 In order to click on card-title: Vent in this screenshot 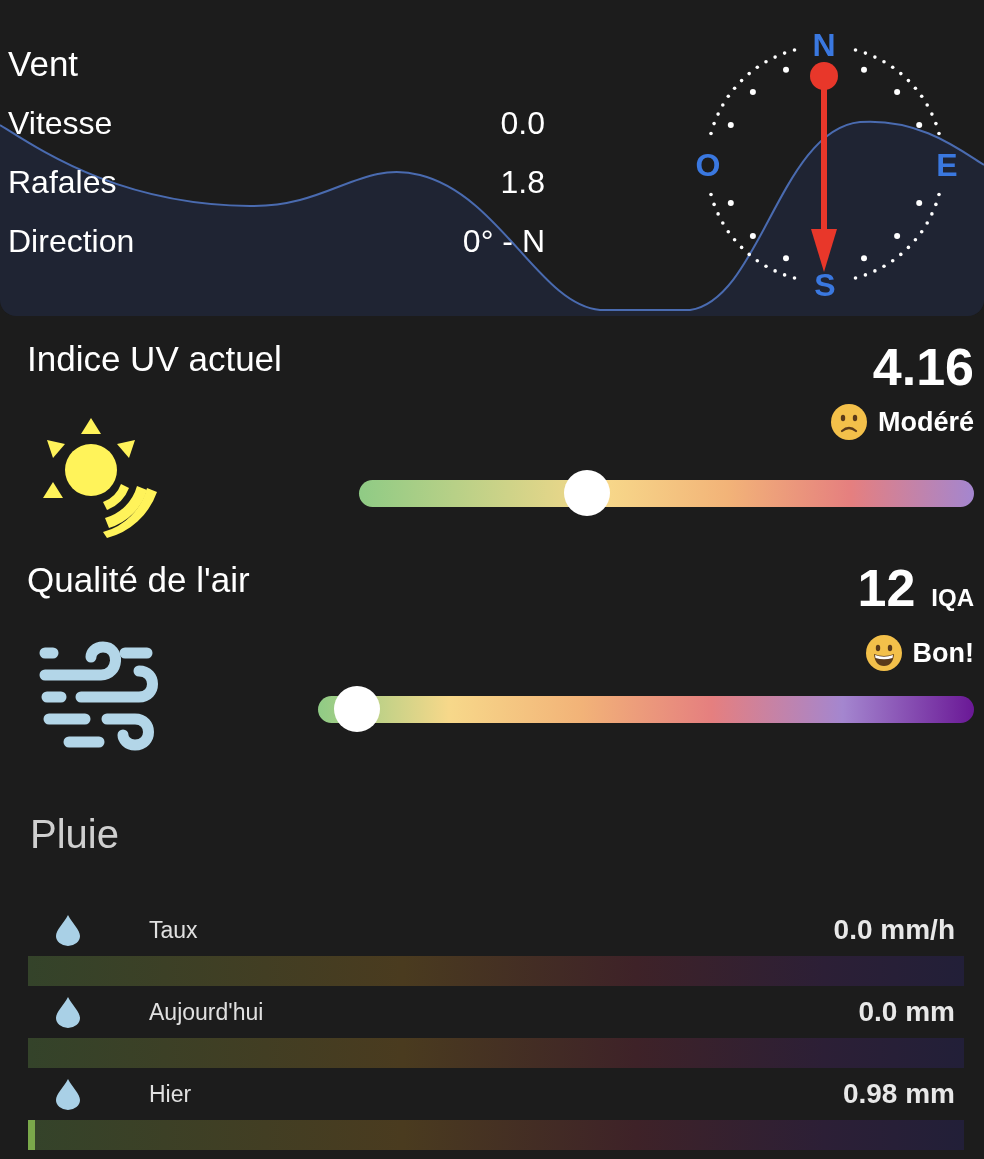, I will do `click(44, 64)`.